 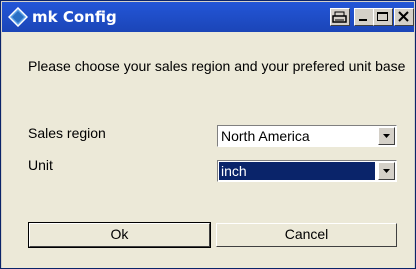 What do you see at coordinates (297, 171) in the screenshot?
I see `unit-value: inch` at bounding box center [297, 171].